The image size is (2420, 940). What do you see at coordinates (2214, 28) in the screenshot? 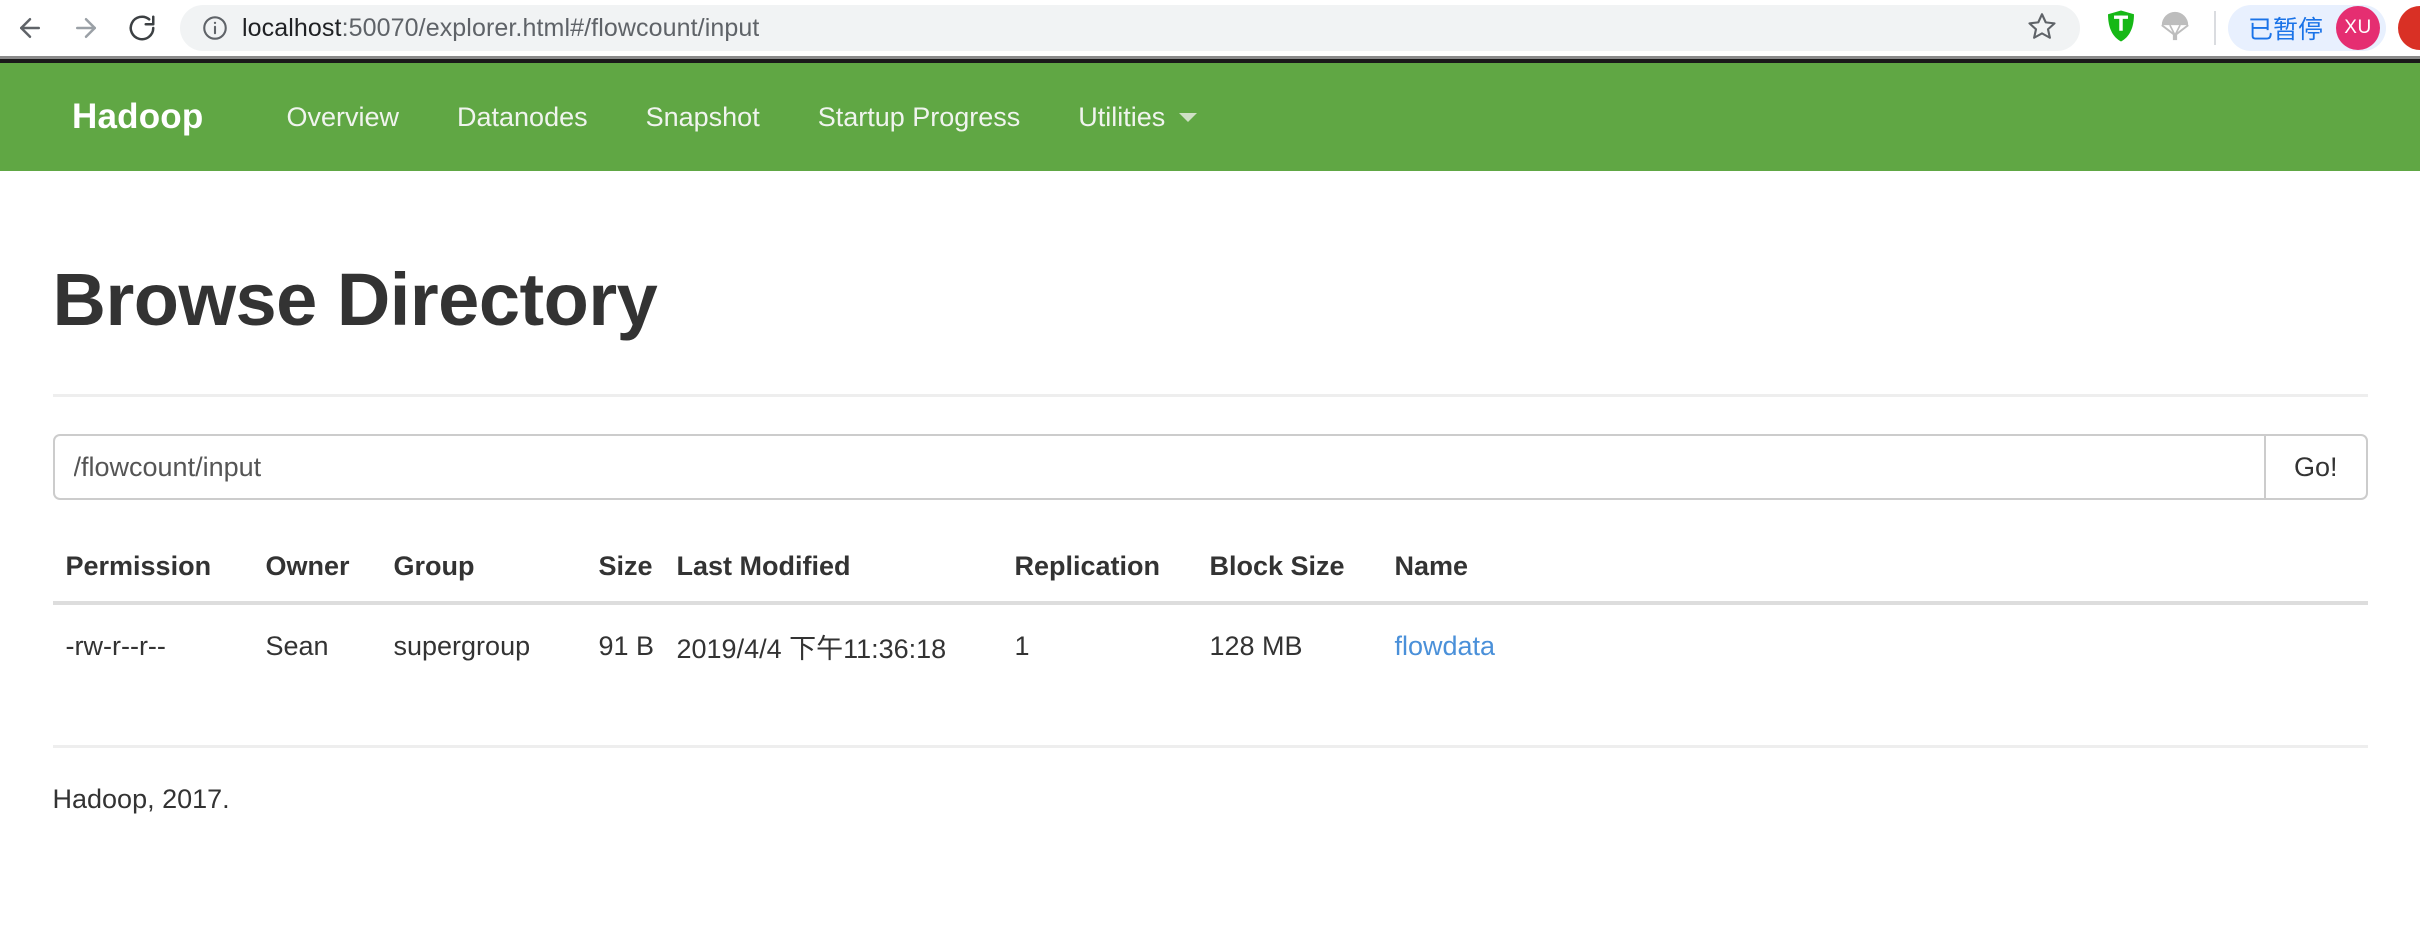
I see `toolbar-divider` at bounding box center [2214, 28].